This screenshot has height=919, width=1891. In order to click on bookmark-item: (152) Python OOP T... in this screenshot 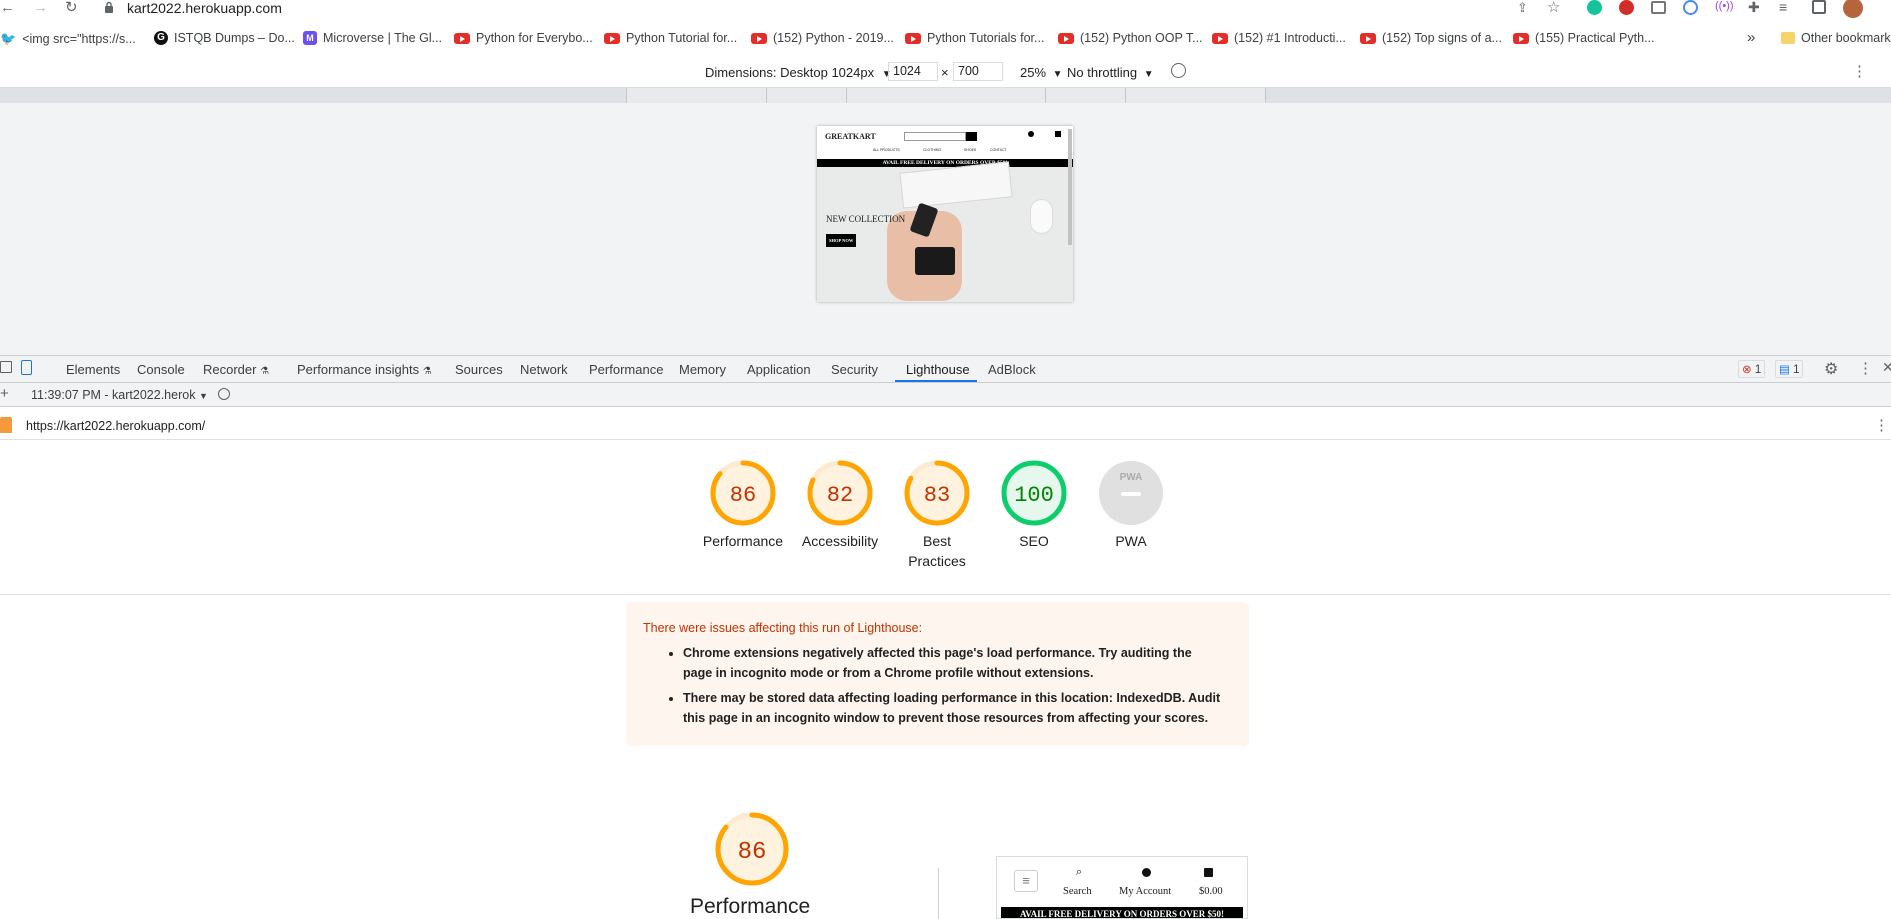, I will do `click(1130, 38)`.